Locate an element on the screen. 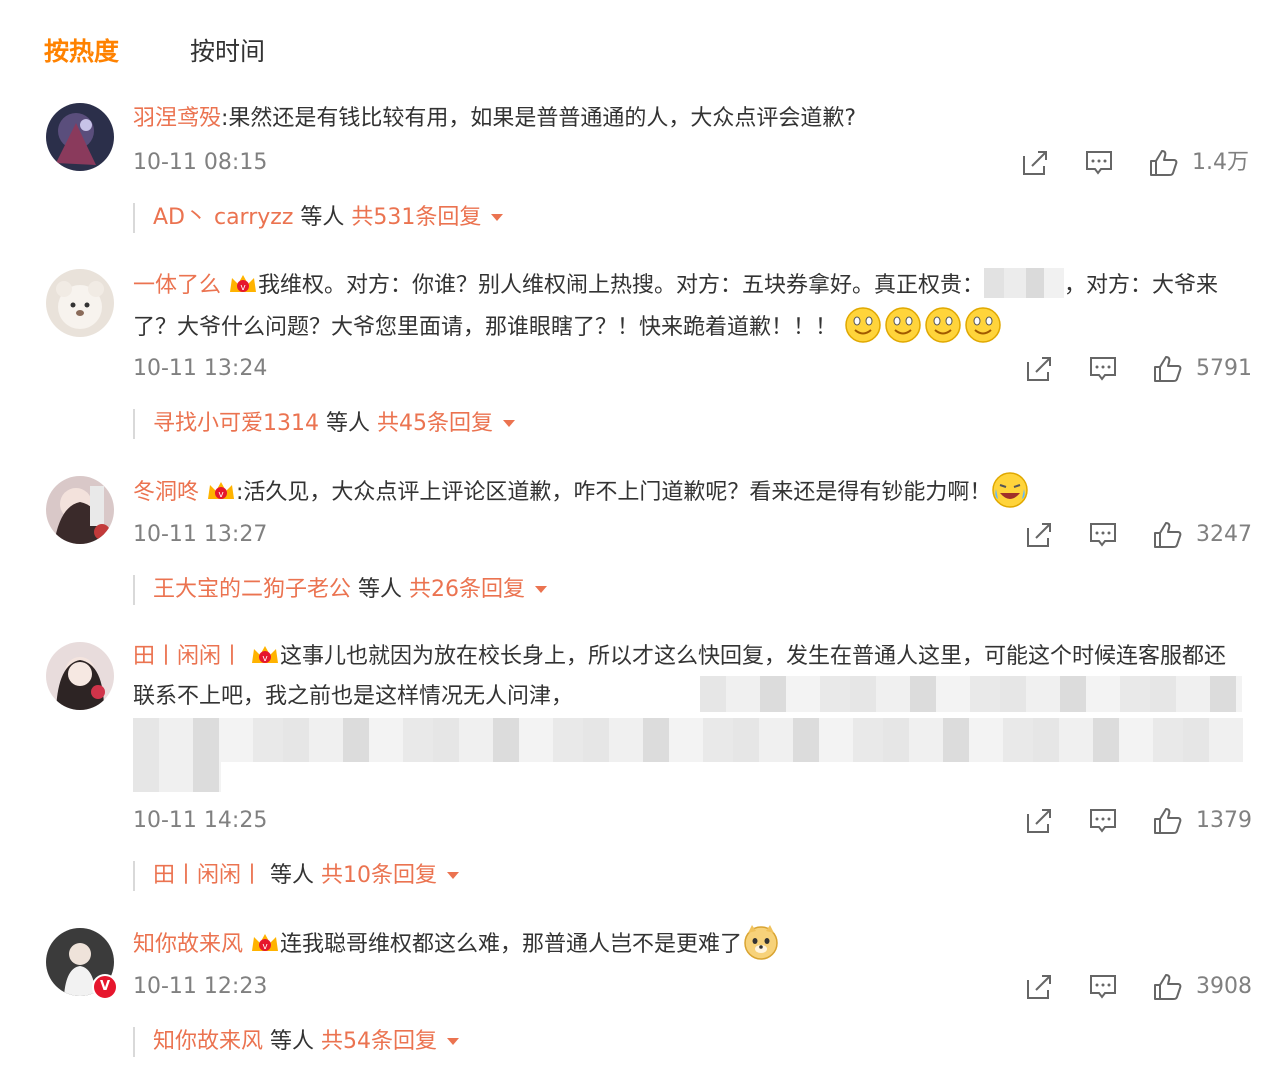 Image resolution: width=1286 pixels, height=1082 pixels. comment-actions: 5791 is located at coordinates (1138, 369).